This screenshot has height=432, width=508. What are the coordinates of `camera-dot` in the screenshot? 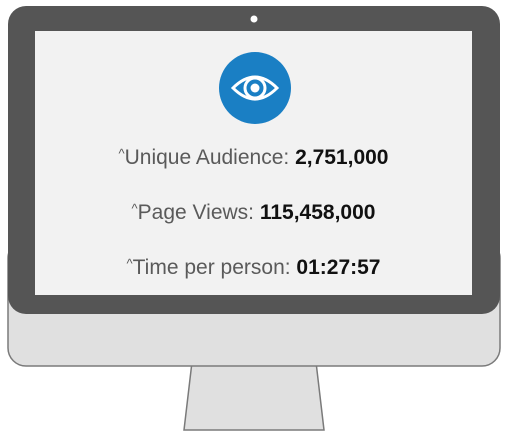 It's located at (254, 19).